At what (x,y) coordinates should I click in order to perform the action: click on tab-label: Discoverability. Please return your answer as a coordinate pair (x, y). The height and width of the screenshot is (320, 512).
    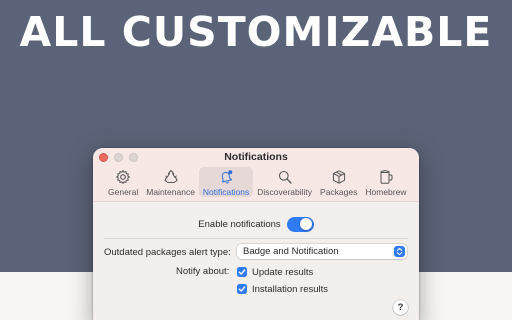
    Looking at the image, I should click on (285, 192).